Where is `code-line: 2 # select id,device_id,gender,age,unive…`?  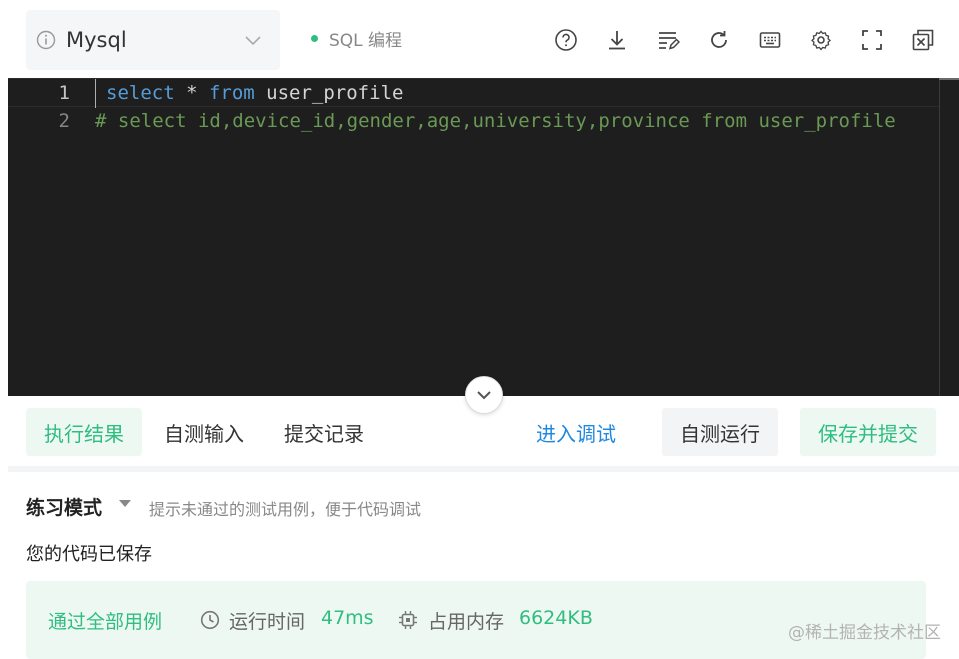 code-line: 2 # select id,device_id,gender,age,unive… is located at coordinates (483, 121).